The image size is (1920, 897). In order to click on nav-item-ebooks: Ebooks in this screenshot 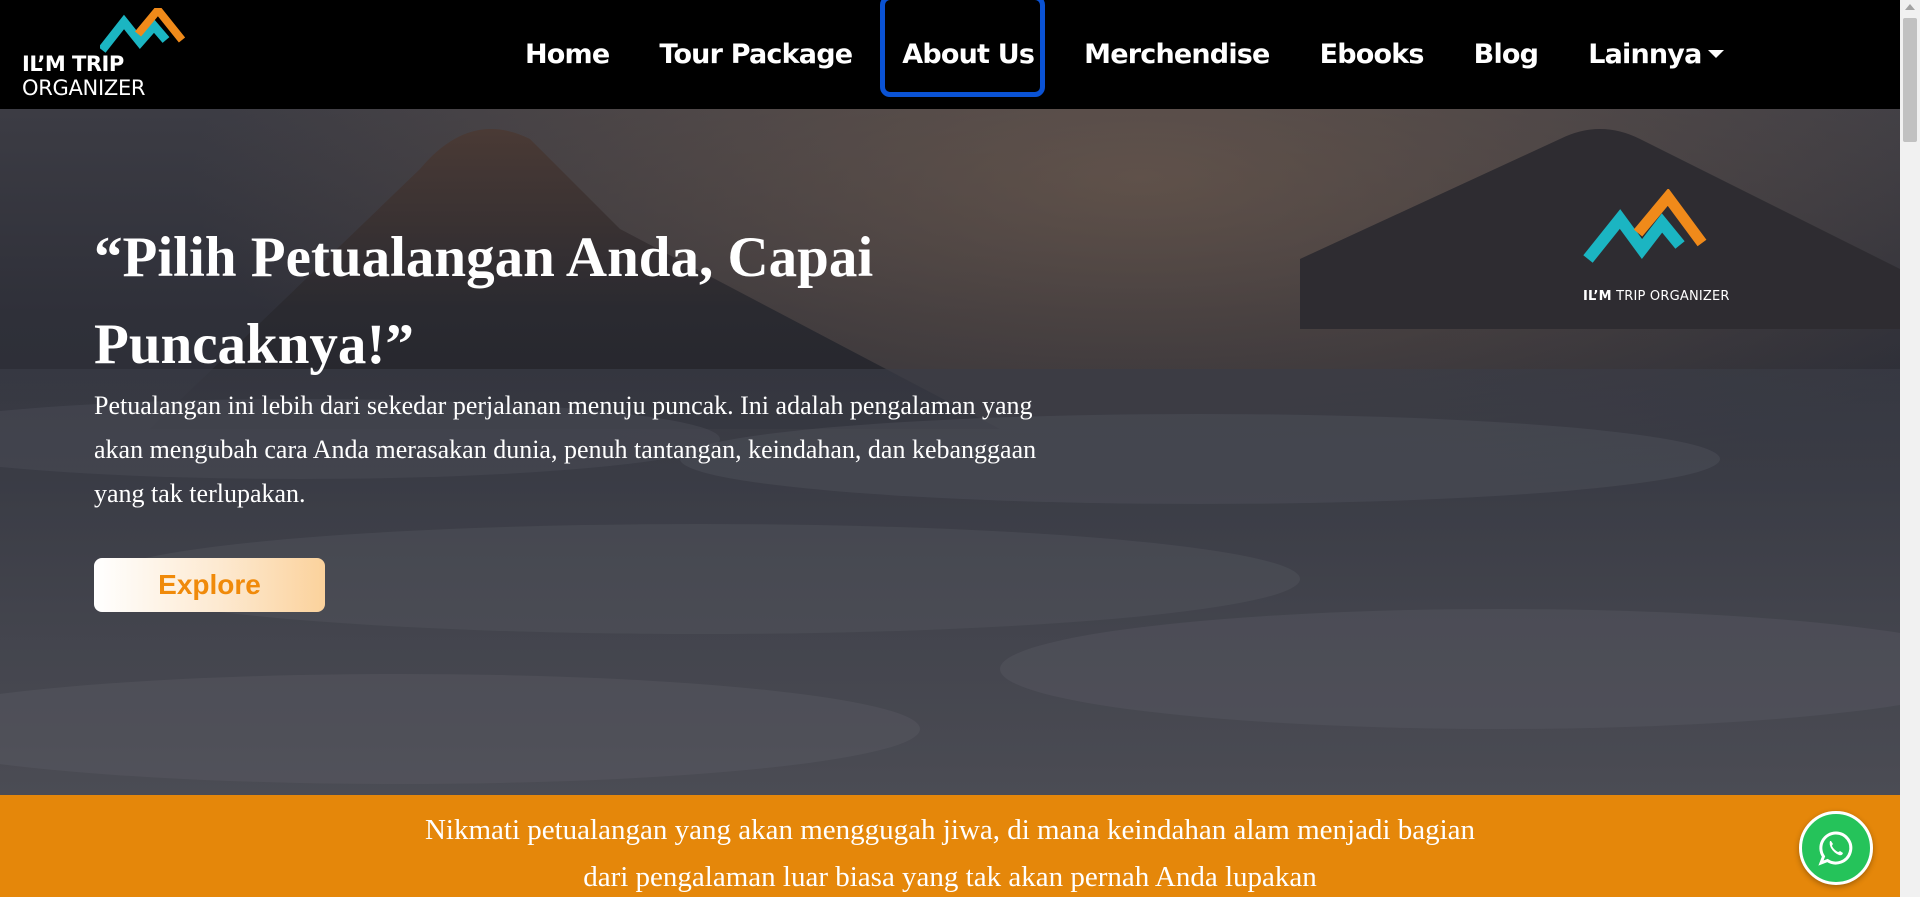, I will do `click(1372, 54)`.